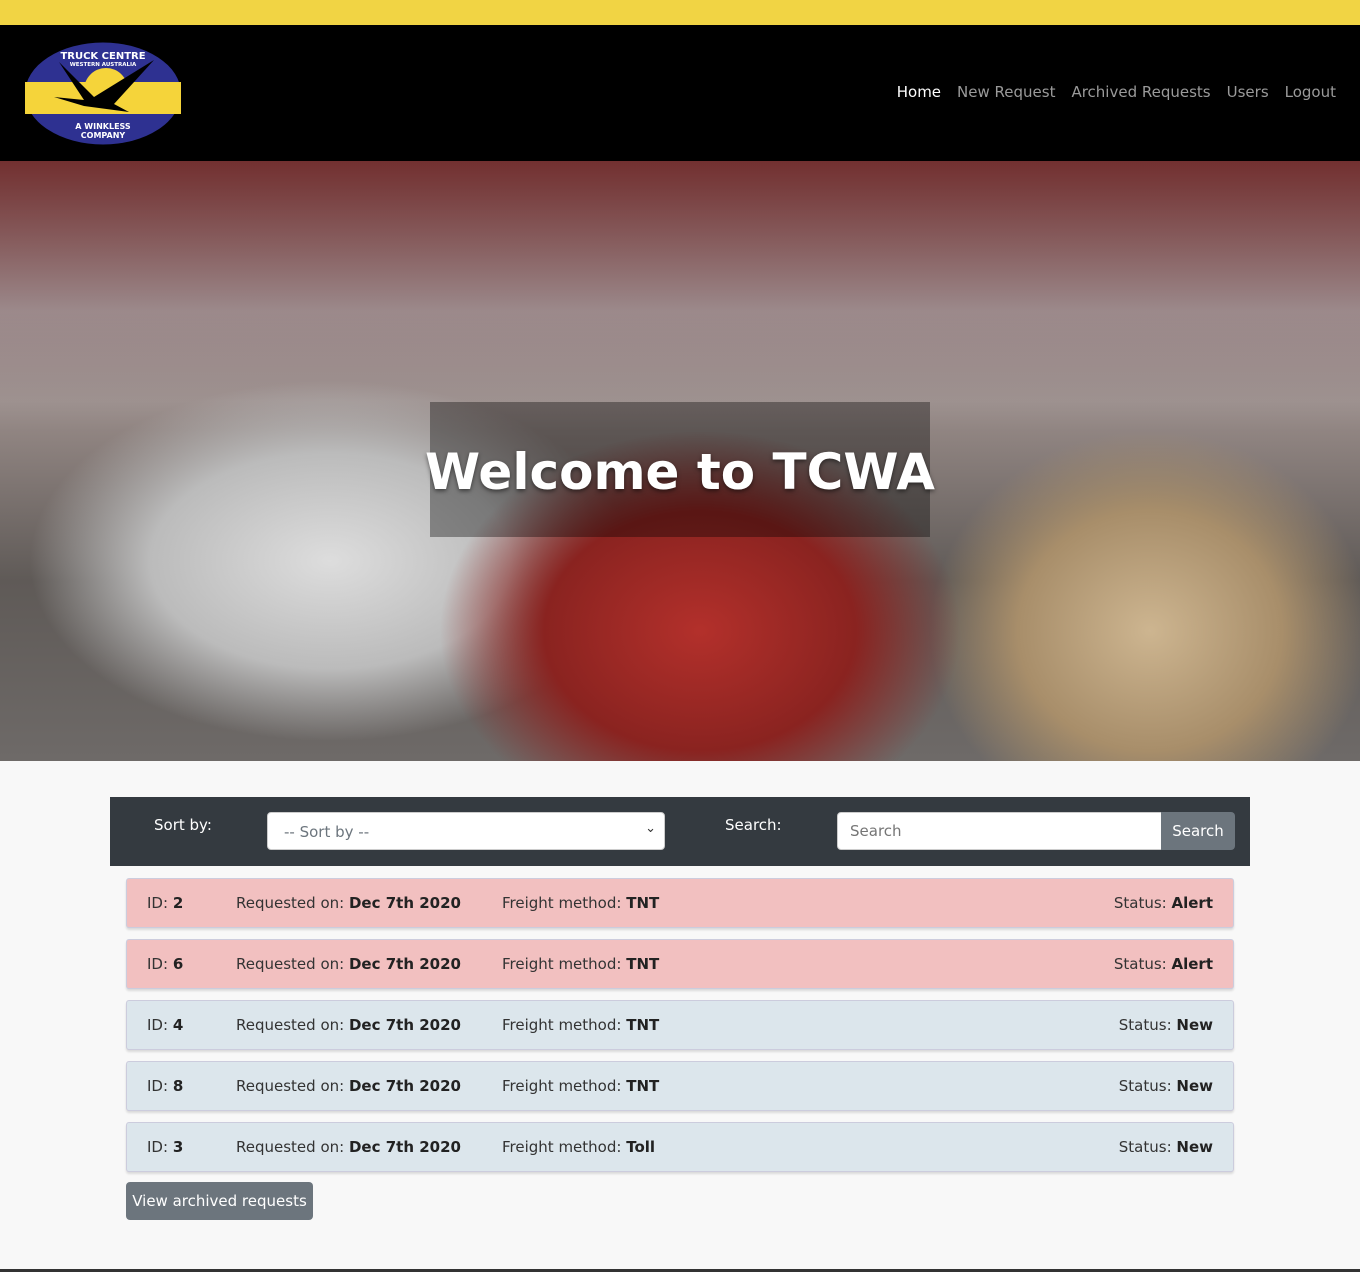 The width and height of the screenshot is (1360, 1272). What do you see at coordinates (103, 135) in the screenshot?
I see `svg-text: COMPANY` at bounding box center [103, 135].